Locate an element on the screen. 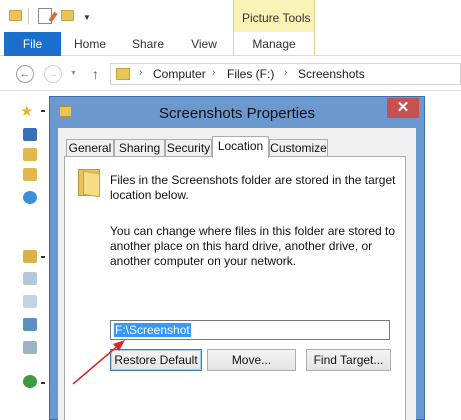 This screenshot has height=420, width=461. ribbon-tabs: File Home Share View Manage is located at coordinates (230, 44).